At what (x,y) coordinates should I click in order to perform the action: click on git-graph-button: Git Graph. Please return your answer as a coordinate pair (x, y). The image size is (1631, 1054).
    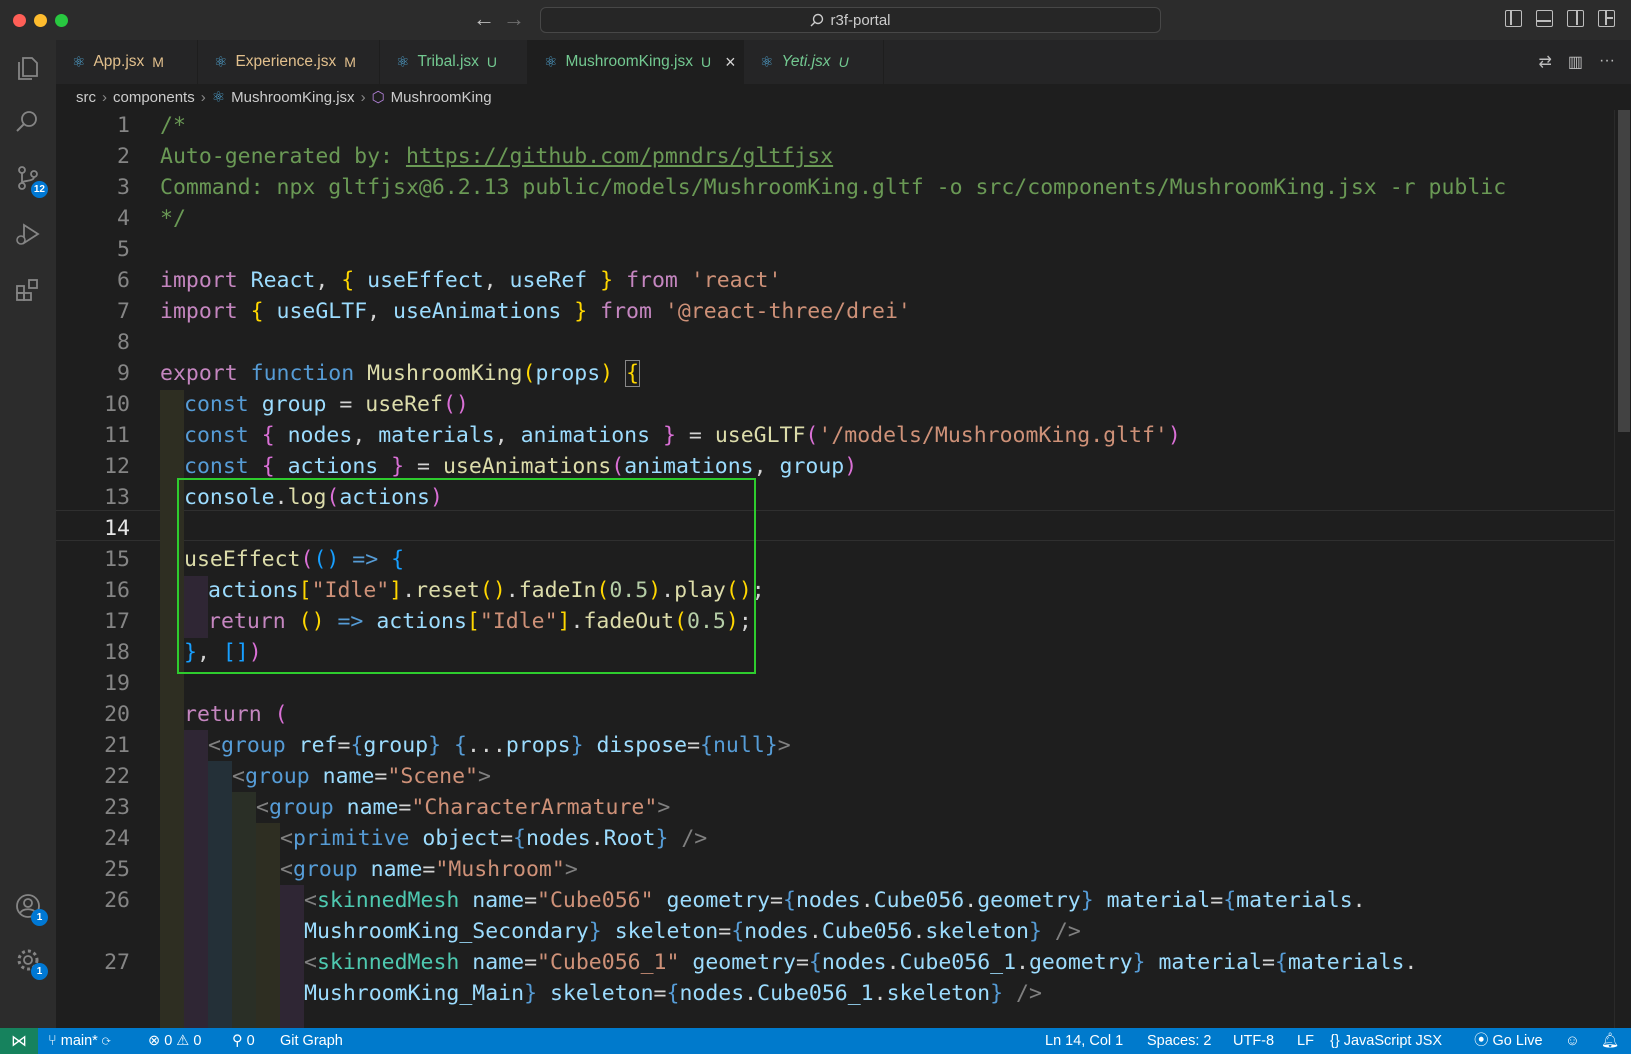
    Looking at the image, I should click on (311, 1041).